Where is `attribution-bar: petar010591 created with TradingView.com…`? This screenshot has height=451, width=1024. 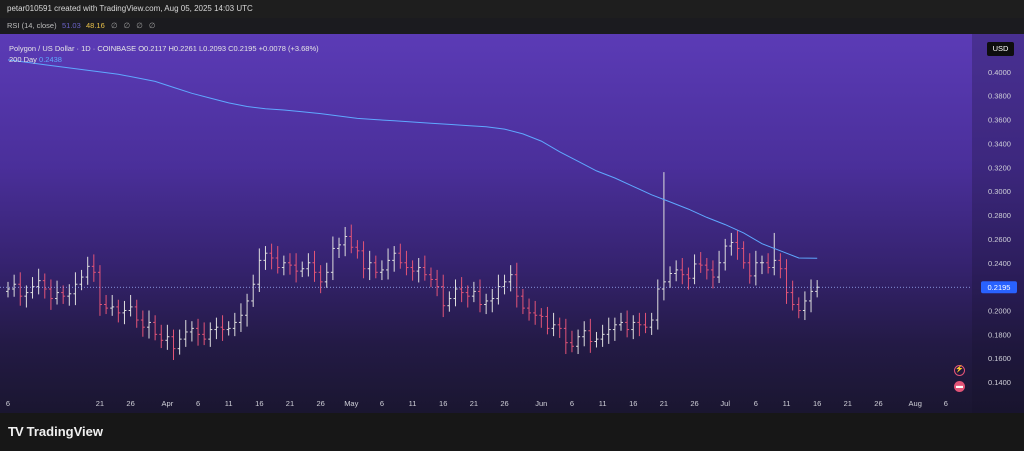 attribution-bar: petar010591 created with TradingView.com… is located at coordinates (512, 9).